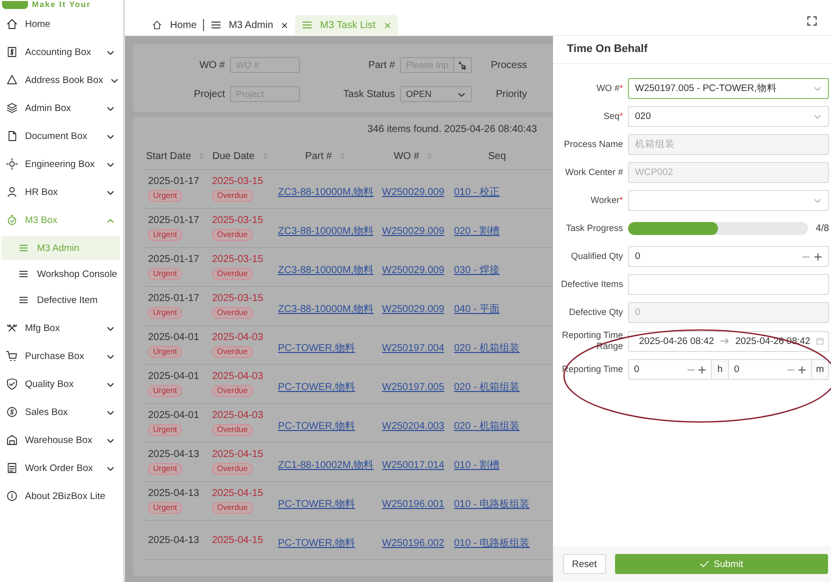  Describe the element at coordinates (61, 468) in the screenshot. I see `menu-group: Work Order Box` at that location.